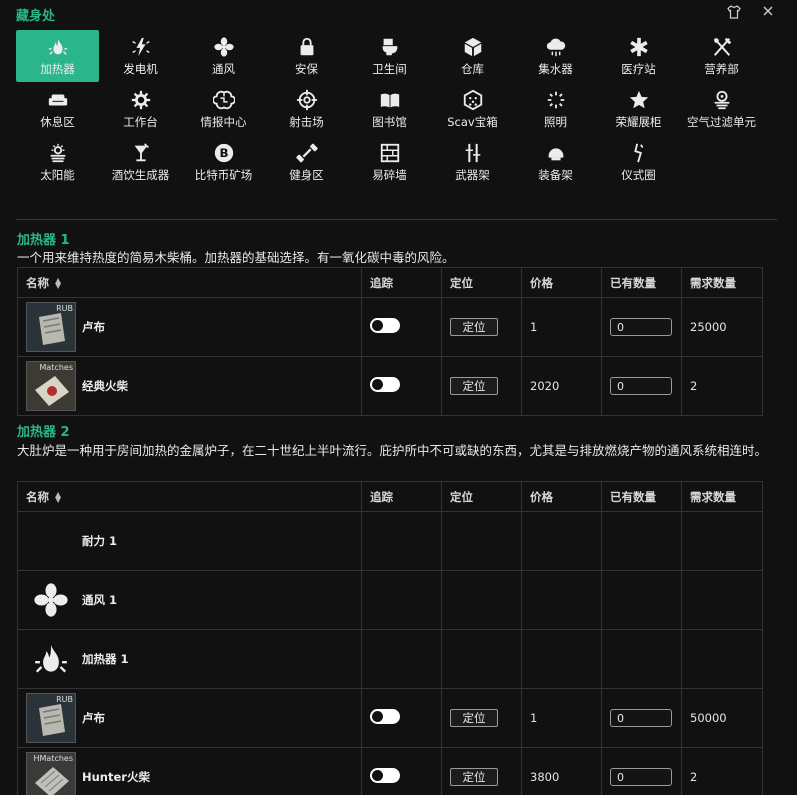 This screenshot has width=797, height=795. What do you see at coordinates (639, 47) in the screenshot?
I see `medical-icon` at bounding box center [639, 47].